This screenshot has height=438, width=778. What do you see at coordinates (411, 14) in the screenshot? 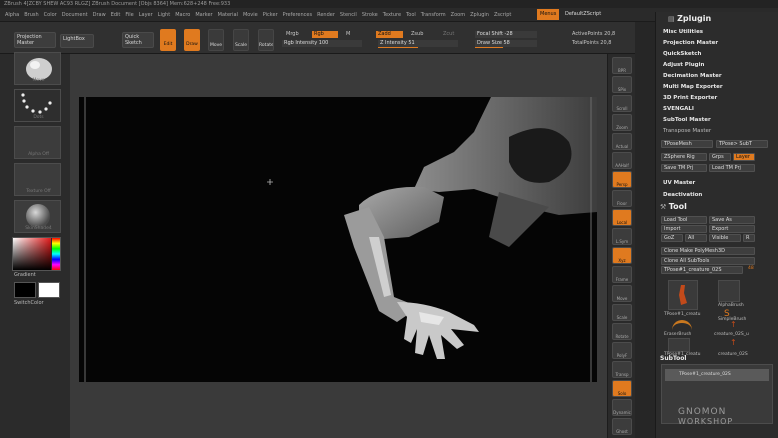
I see `menu-tool: Tool` at bounding box center [411, 14].